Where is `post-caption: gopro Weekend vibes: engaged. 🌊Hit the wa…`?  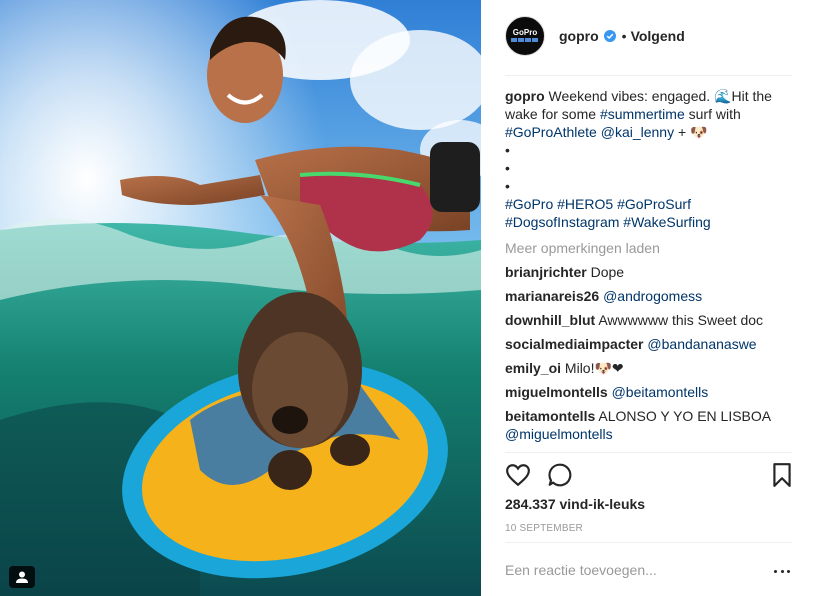 post-caption: gopro Weekend vibes: engaged. 🌊Hit the wa… is located at coordinates (648, 159).